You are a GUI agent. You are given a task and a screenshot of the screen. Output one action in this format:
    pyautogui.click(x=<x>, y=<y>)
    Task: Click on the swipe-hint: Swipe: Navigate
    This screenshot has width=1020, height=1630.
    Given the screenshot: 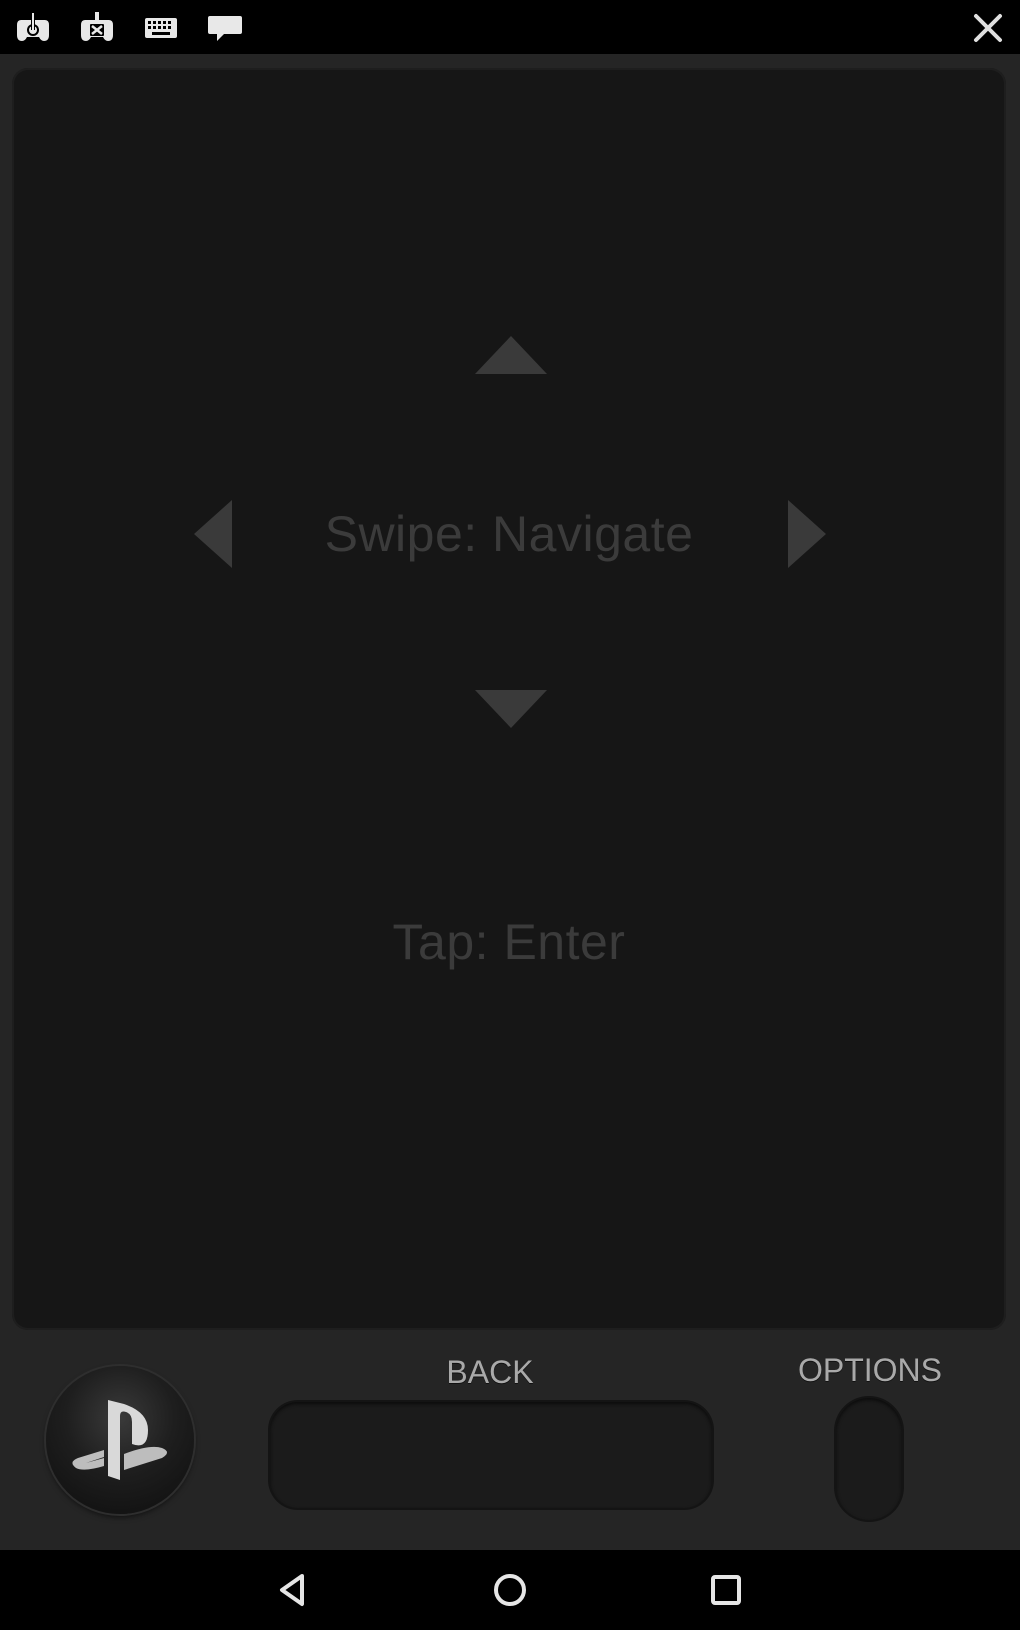 What is the action you would take?
    pyautogui.click(x=509, y=534)
    